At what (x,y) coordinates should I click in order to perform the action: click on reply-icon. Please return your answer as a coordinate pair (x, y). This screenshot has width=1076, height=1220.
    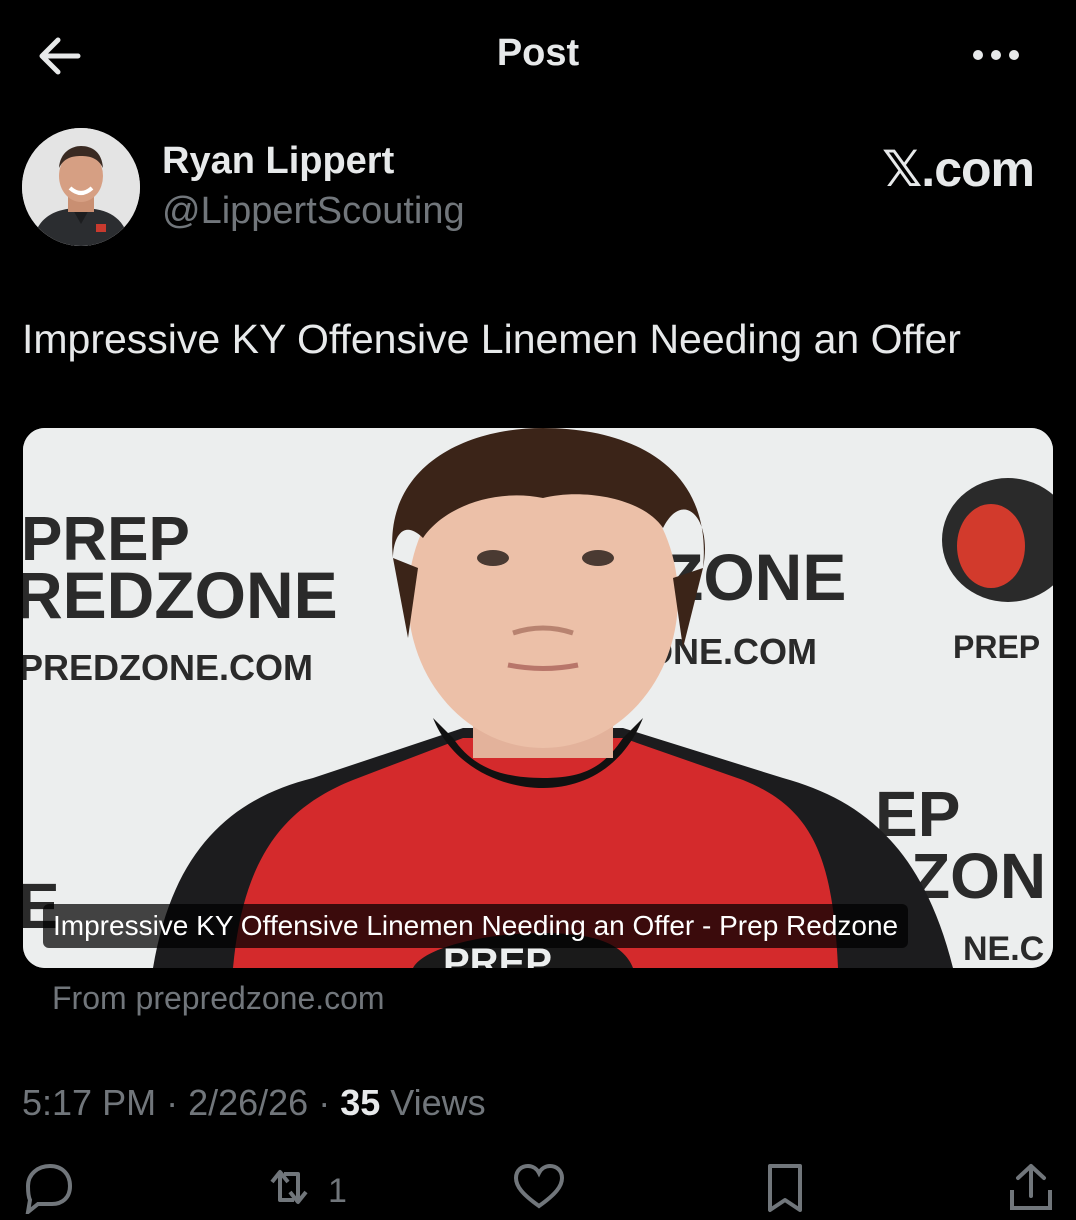
    Looking at the image, I should click on (49, 1190).